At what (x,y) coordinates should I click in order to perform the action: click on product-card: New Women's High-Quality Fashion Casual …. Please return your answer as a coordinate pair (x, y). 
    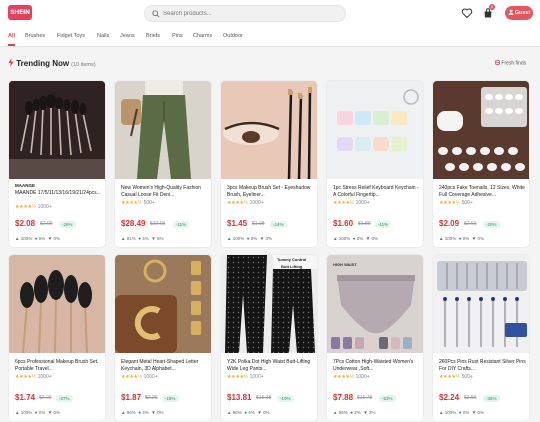
    Looking at the image, I should click on (163, 164).